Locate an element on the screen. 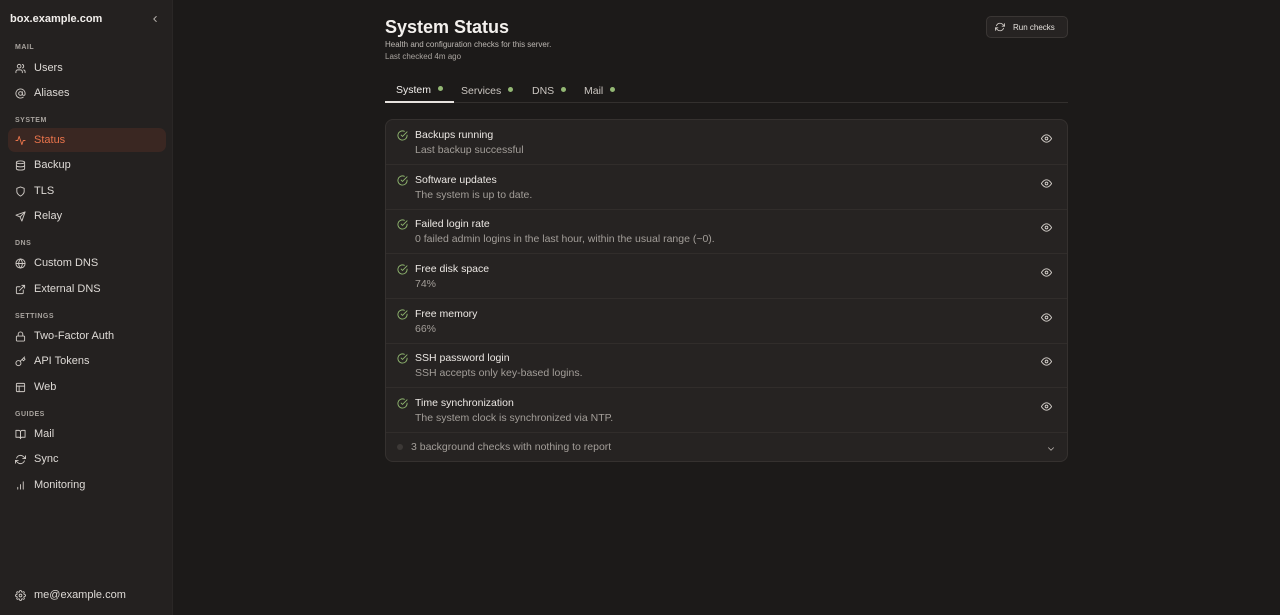 The width and height of the screenshot is (1280, 615). user-menu: me@example.com is located at coordinates (87, 595).